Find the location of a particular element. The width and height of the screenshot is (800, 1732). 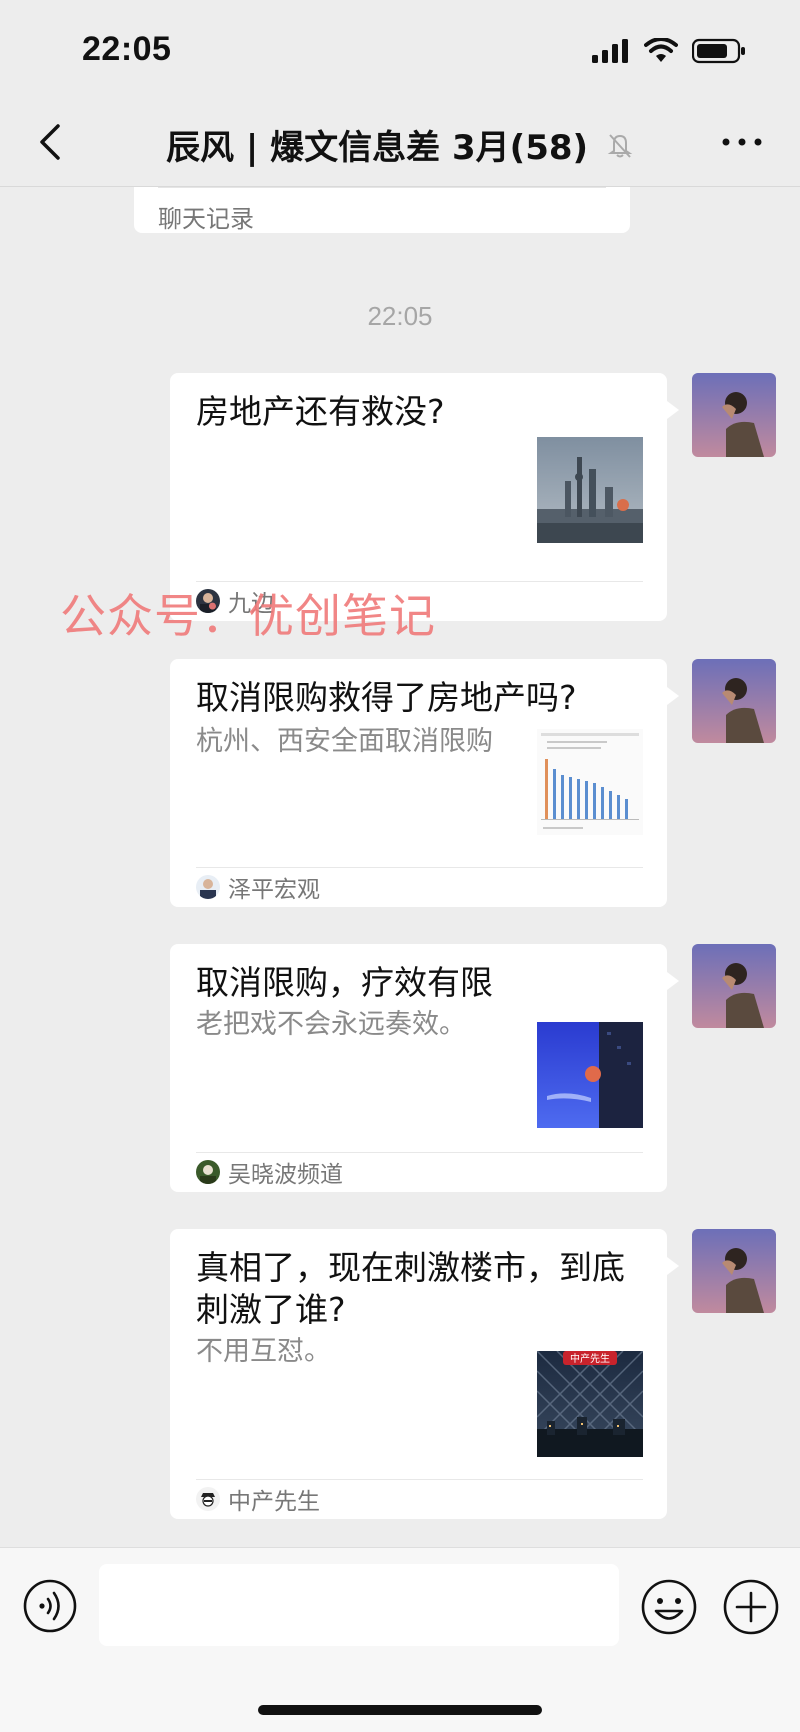

article-source: 吴晓波频道 is located at coordinates (269, 1172).